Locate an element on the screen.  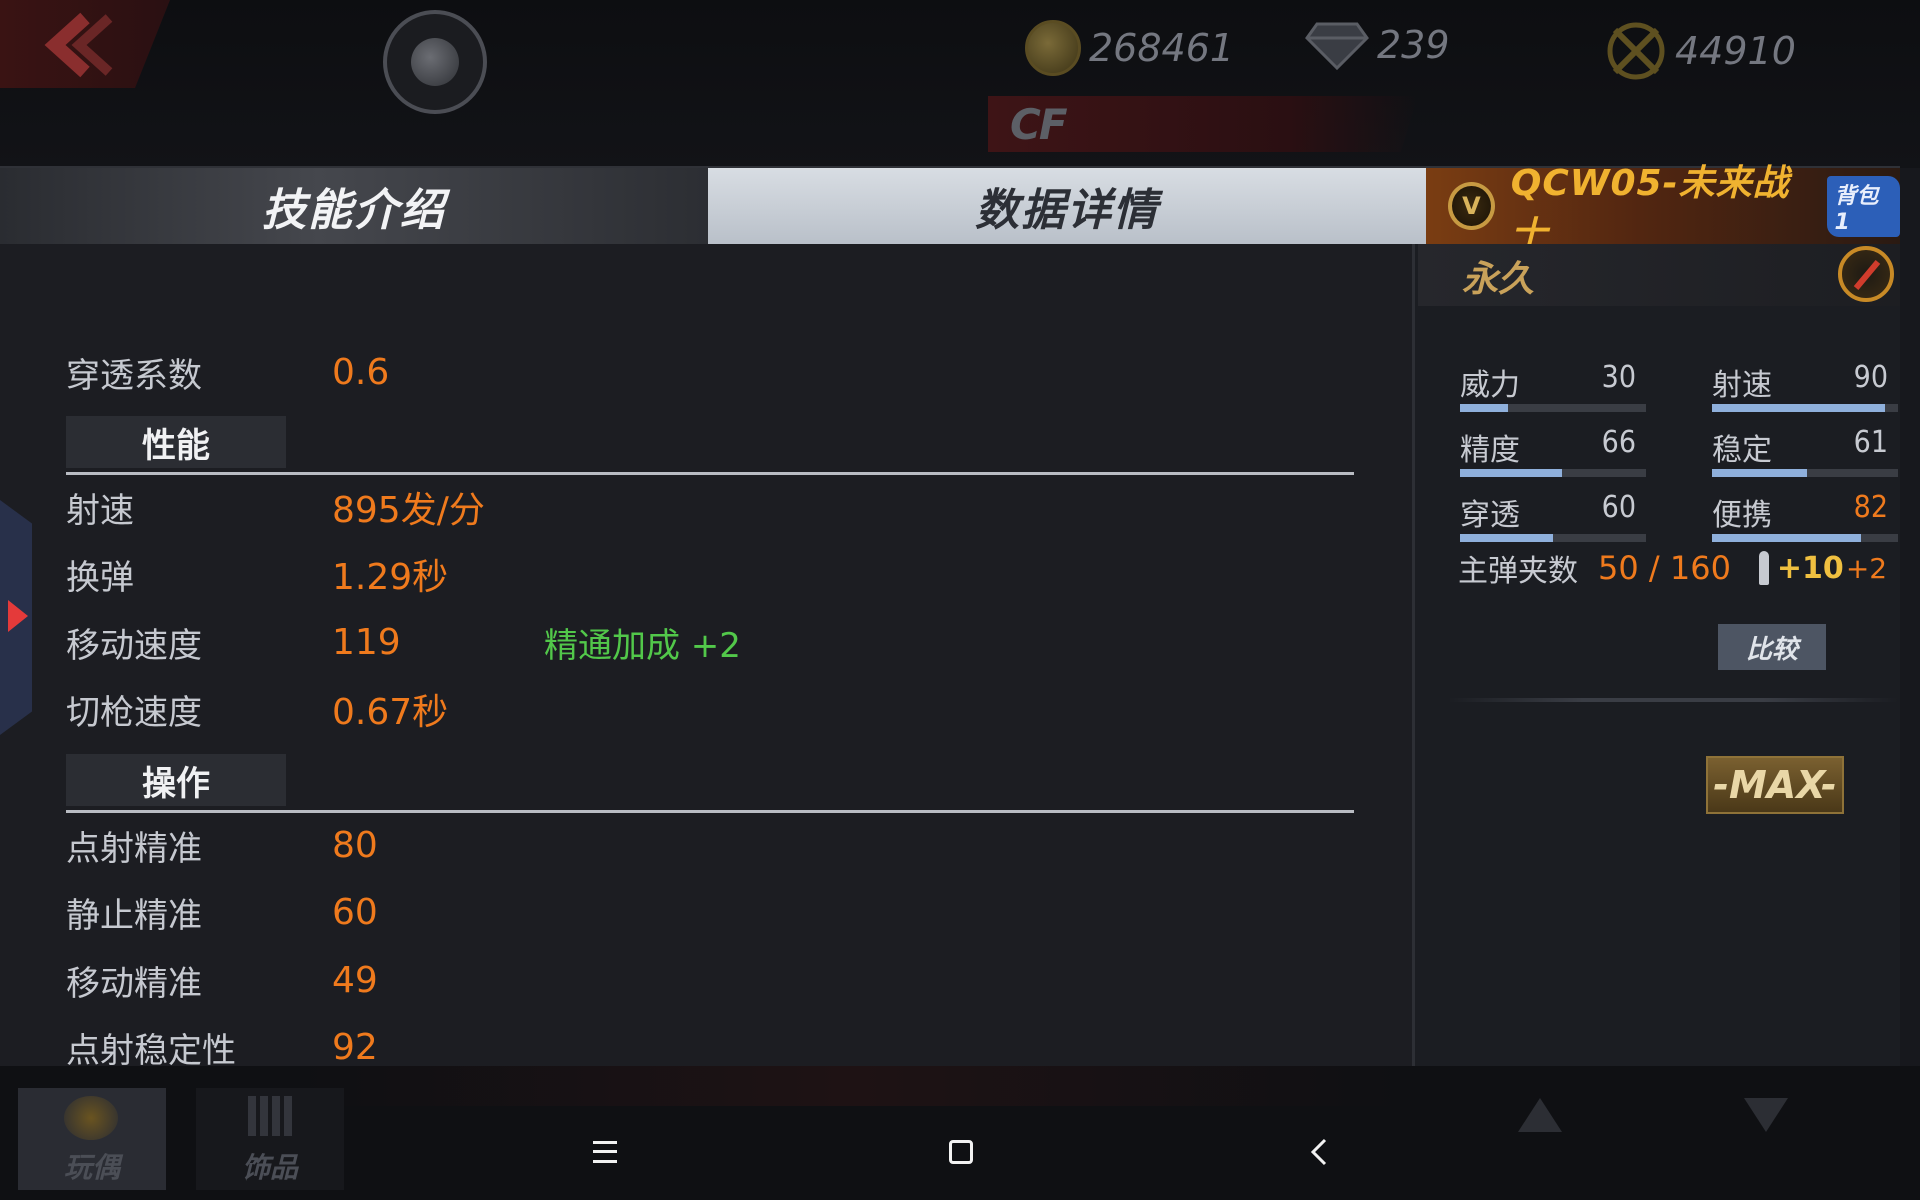
attr-label: 威力 is located at coordinates (1490, 385).